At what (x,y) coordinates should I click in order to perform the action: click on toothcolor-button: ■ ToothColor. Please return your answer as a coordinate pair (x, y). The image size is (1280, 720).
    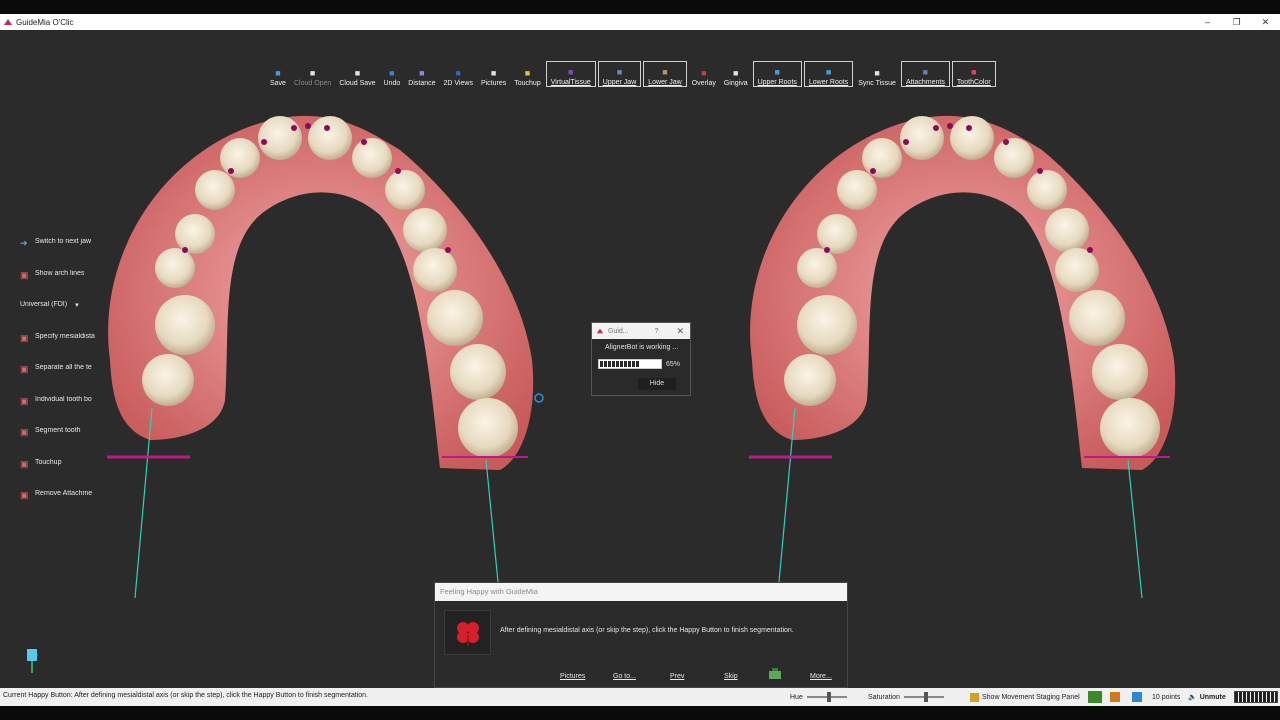
    Looking at the image, I should click on (973, 74).